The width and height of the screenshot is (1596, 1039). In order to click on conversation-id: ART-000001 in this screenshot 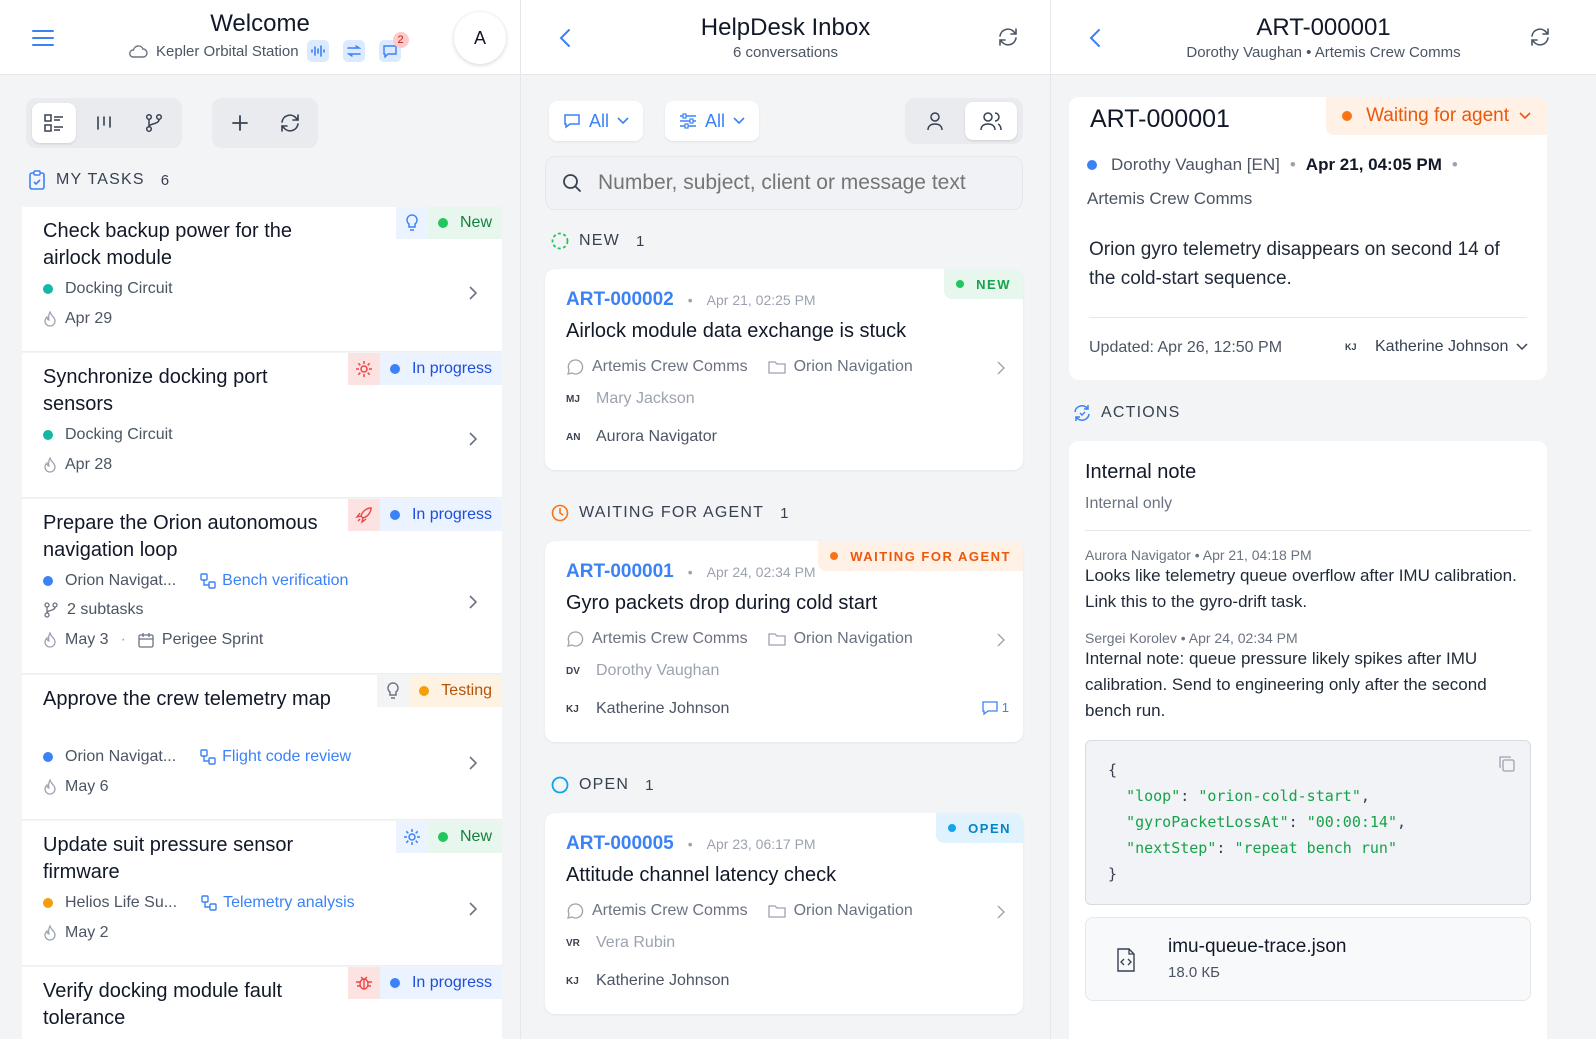, I will do `click(620, 572)`.